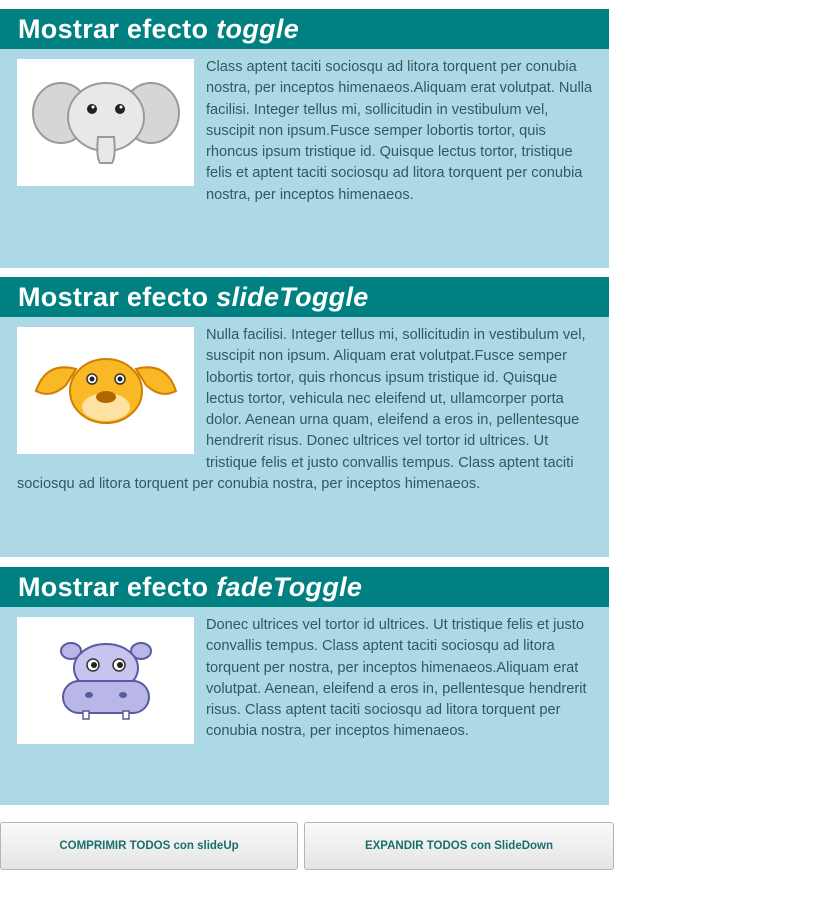 This screenshot has height=903, width=829. I want to click on panel-title-effect: slideToggle, so click(292, 296).